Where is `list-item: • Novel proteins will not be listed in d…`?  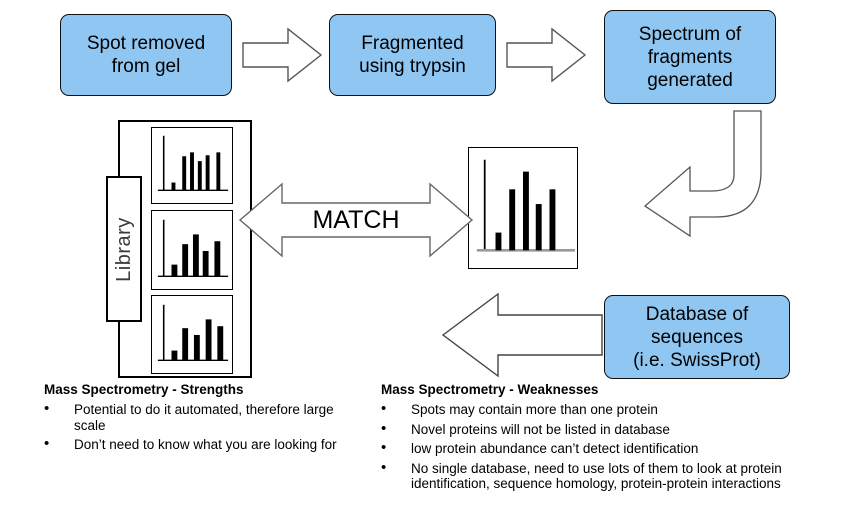 list-item: • Novel proteins will not be listed in d… is located at coordinates (608, 429).